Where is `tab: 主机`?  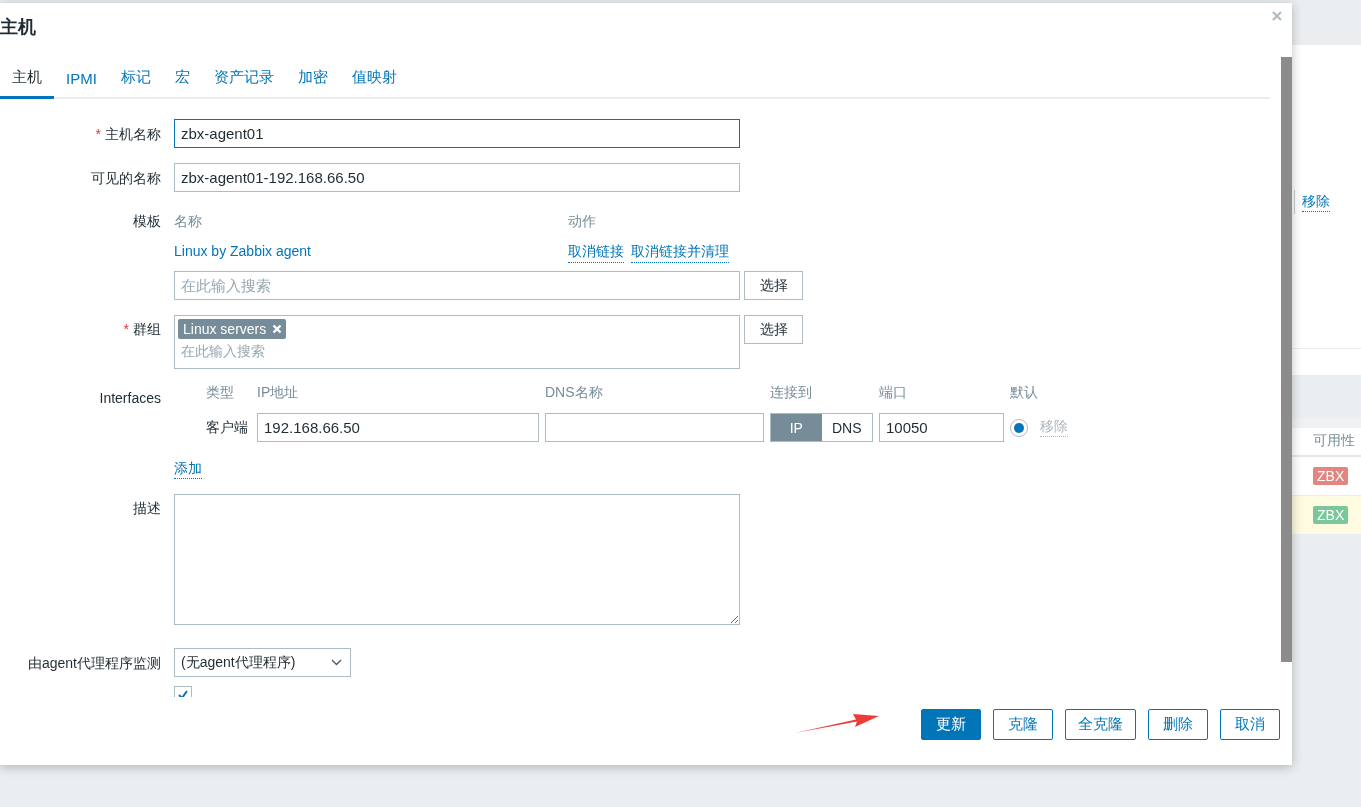
tab: 主机 is located at coordinates (27, 83).